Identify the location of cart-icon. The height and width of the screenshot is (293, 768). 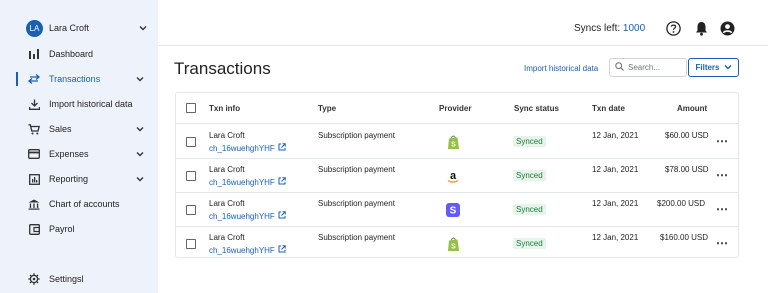
(34, 129).